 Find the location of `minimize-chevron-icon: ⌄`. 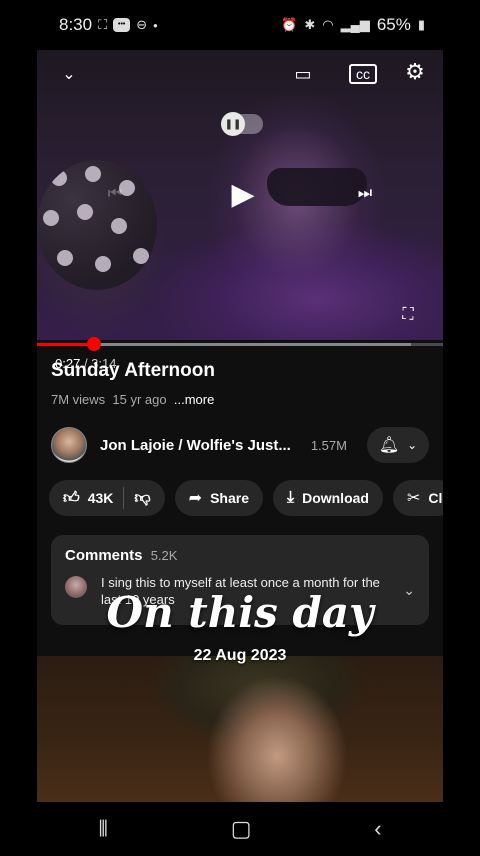

minimize-chevron-icon: ⌄ is located at coordinates (69, 74).